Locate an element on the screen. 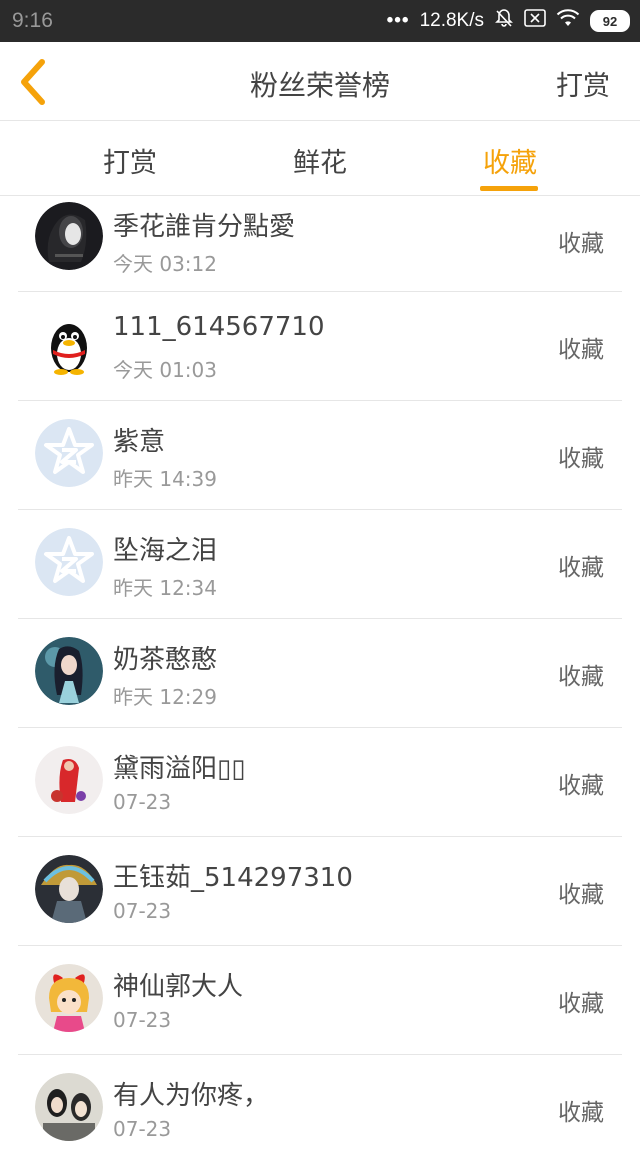 This screenshot has height=1163, width=640. mute-bell-icon is located at coordinates (504, 21).